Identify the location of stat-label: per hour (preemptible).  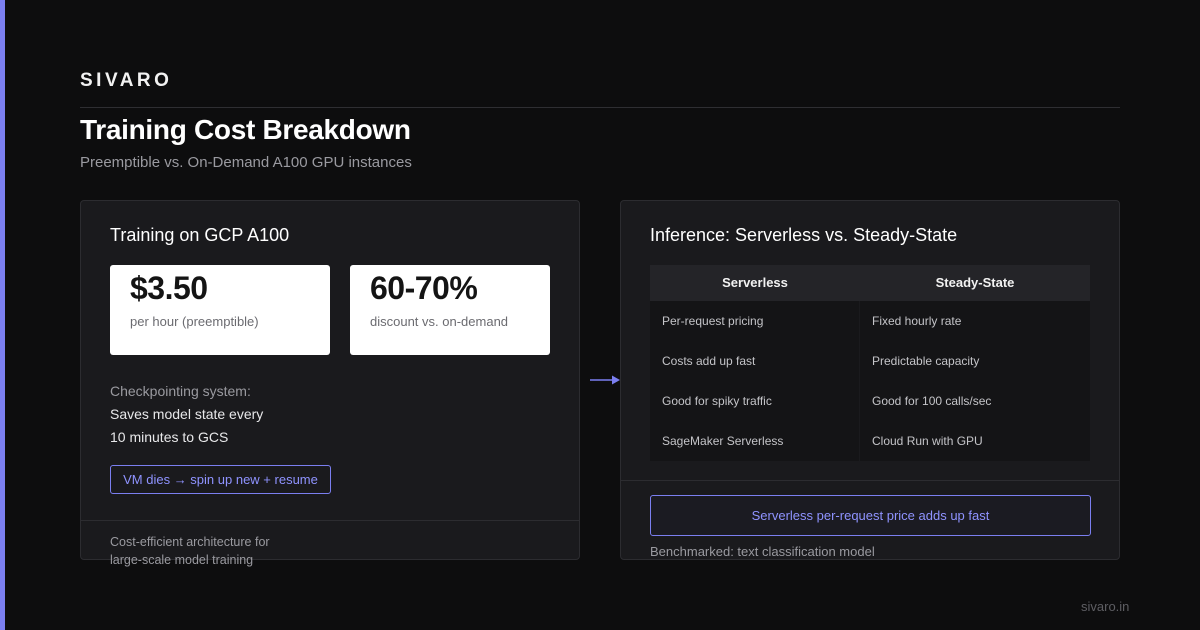
(194, 321).